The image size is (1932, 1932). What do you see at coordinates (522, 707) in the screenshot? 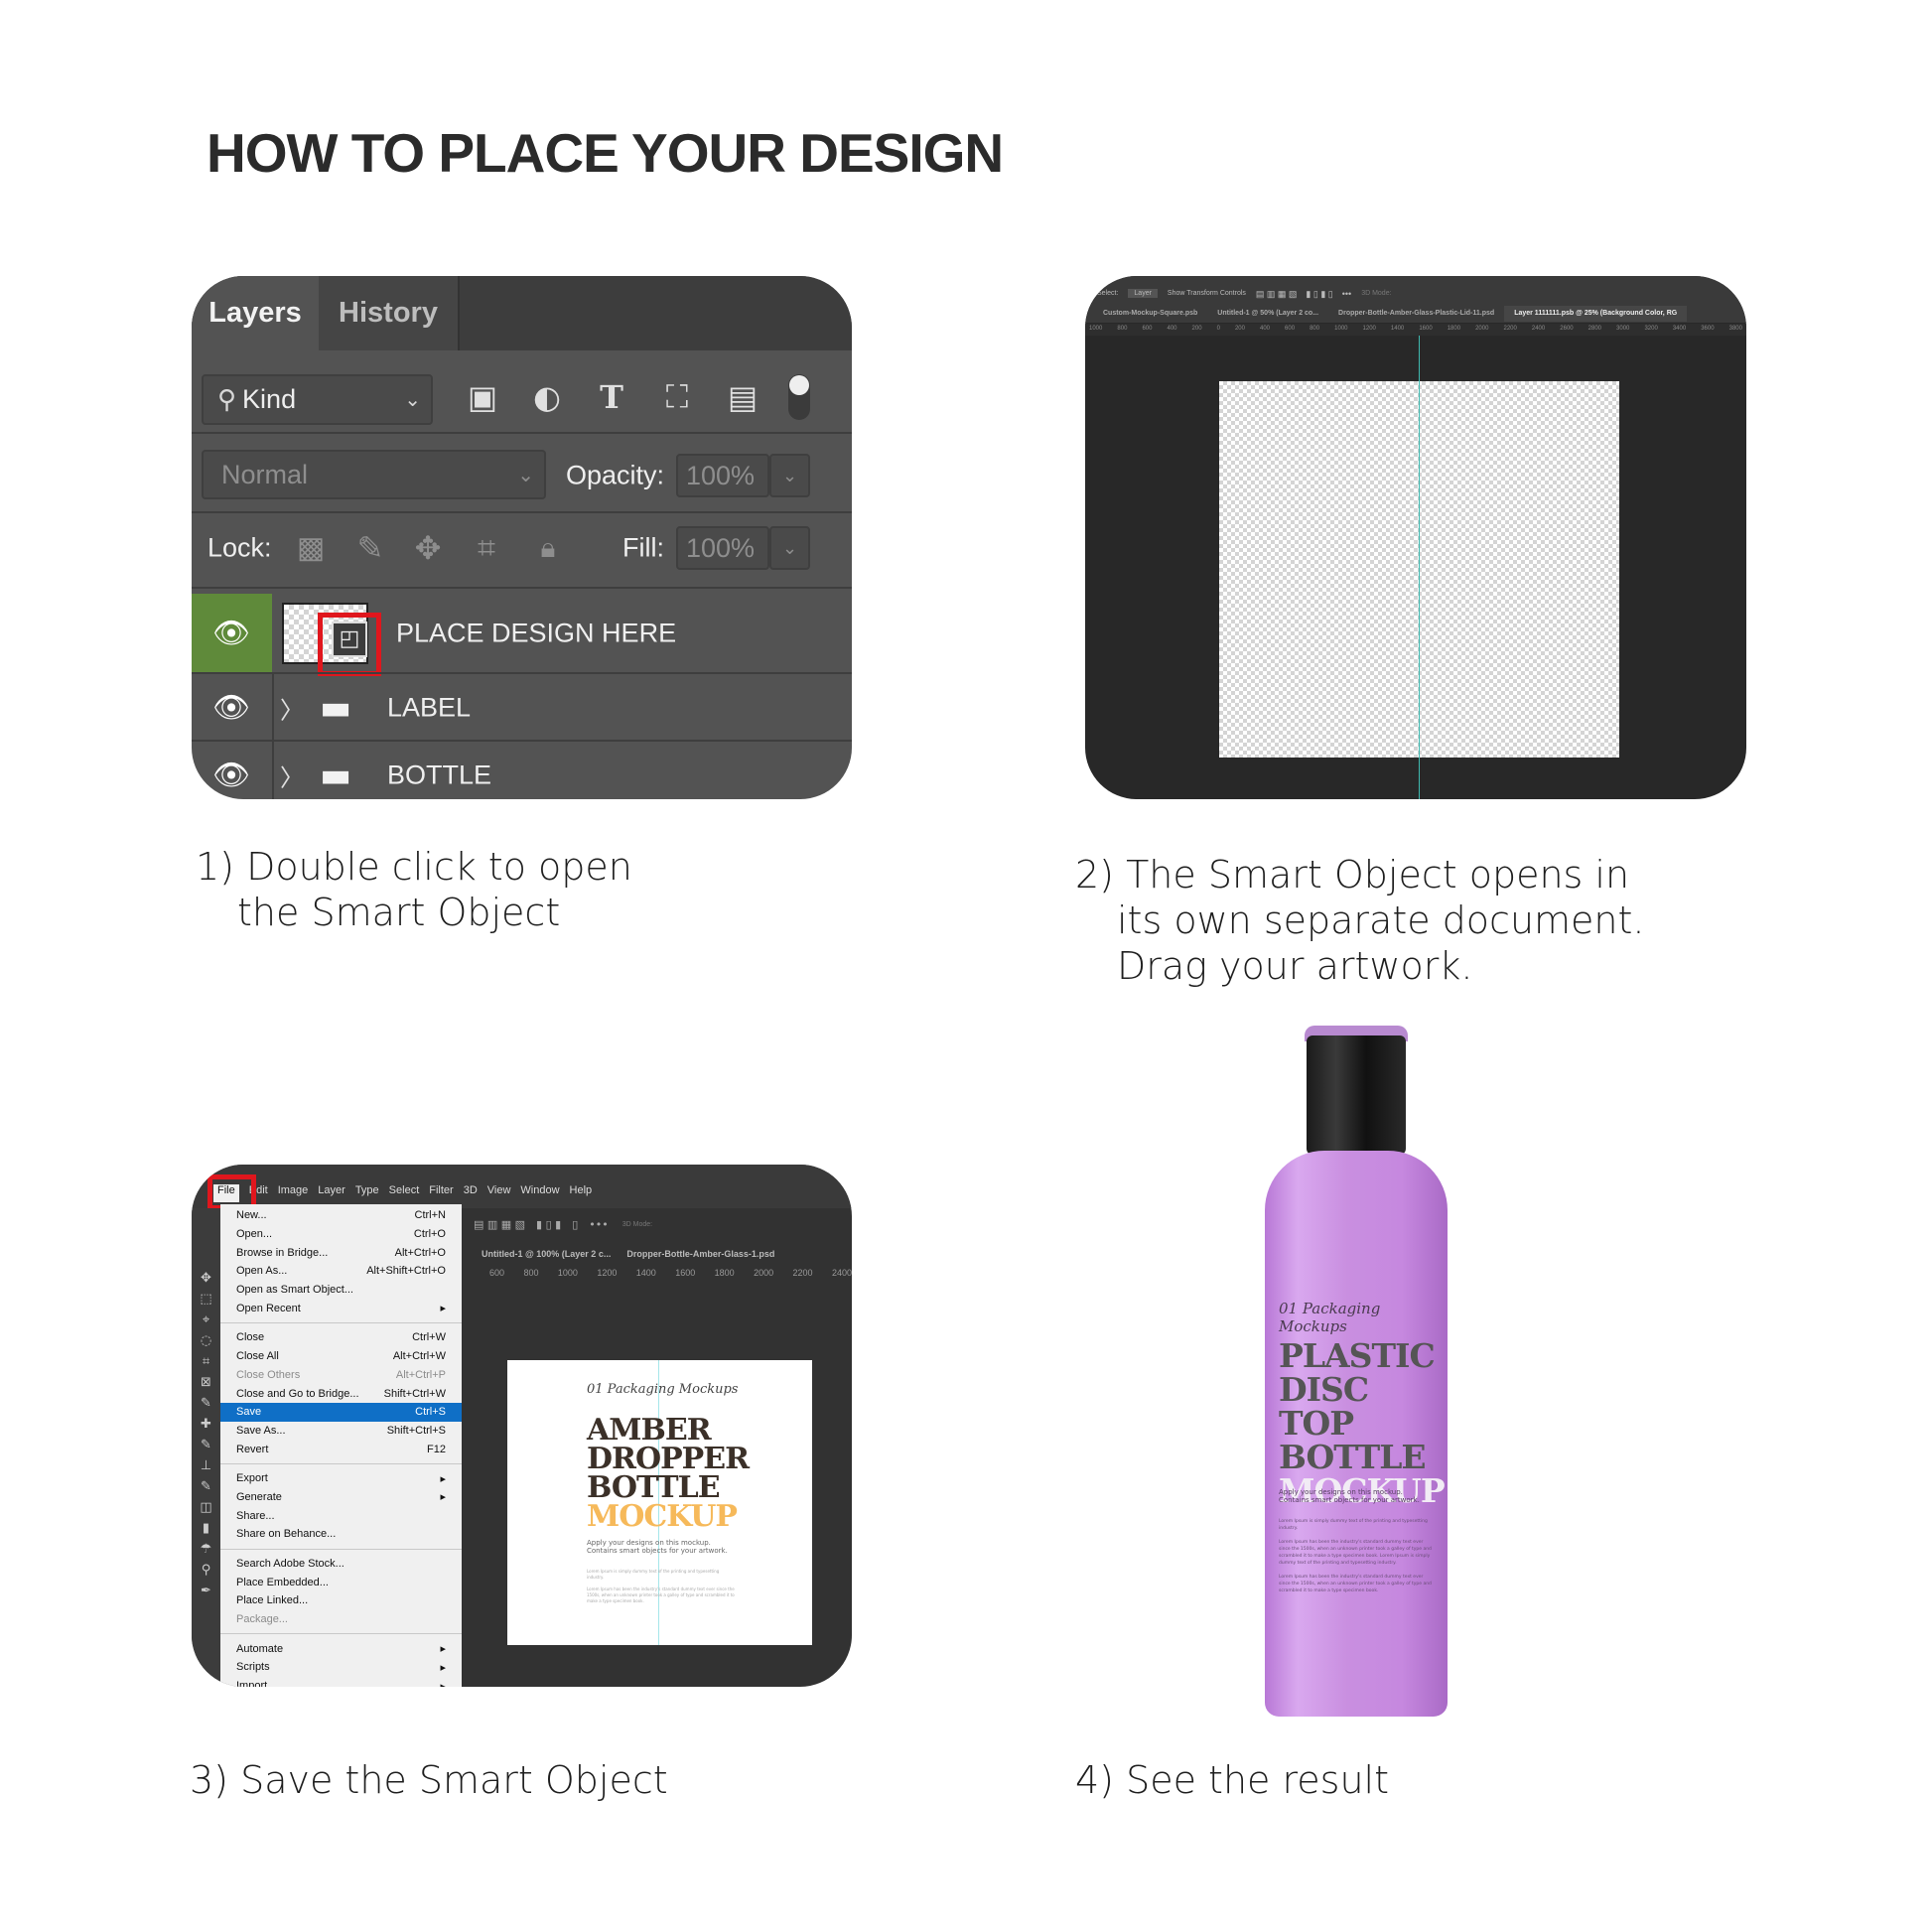
I see `layer-row-label: 👁︎ 〉 ▬ LABEL` at bounding box center [522, 707].